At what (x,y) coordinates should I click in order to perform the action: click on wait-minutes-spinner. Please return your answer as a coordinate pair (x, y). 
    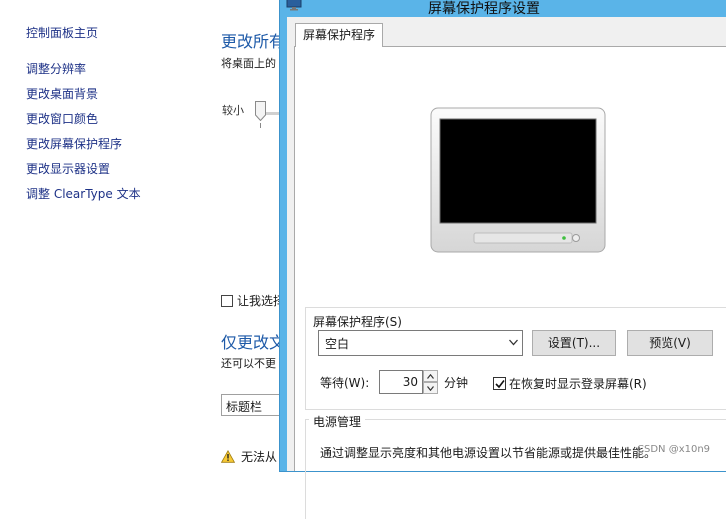
    Looking at the image, I should click on (430, 382).